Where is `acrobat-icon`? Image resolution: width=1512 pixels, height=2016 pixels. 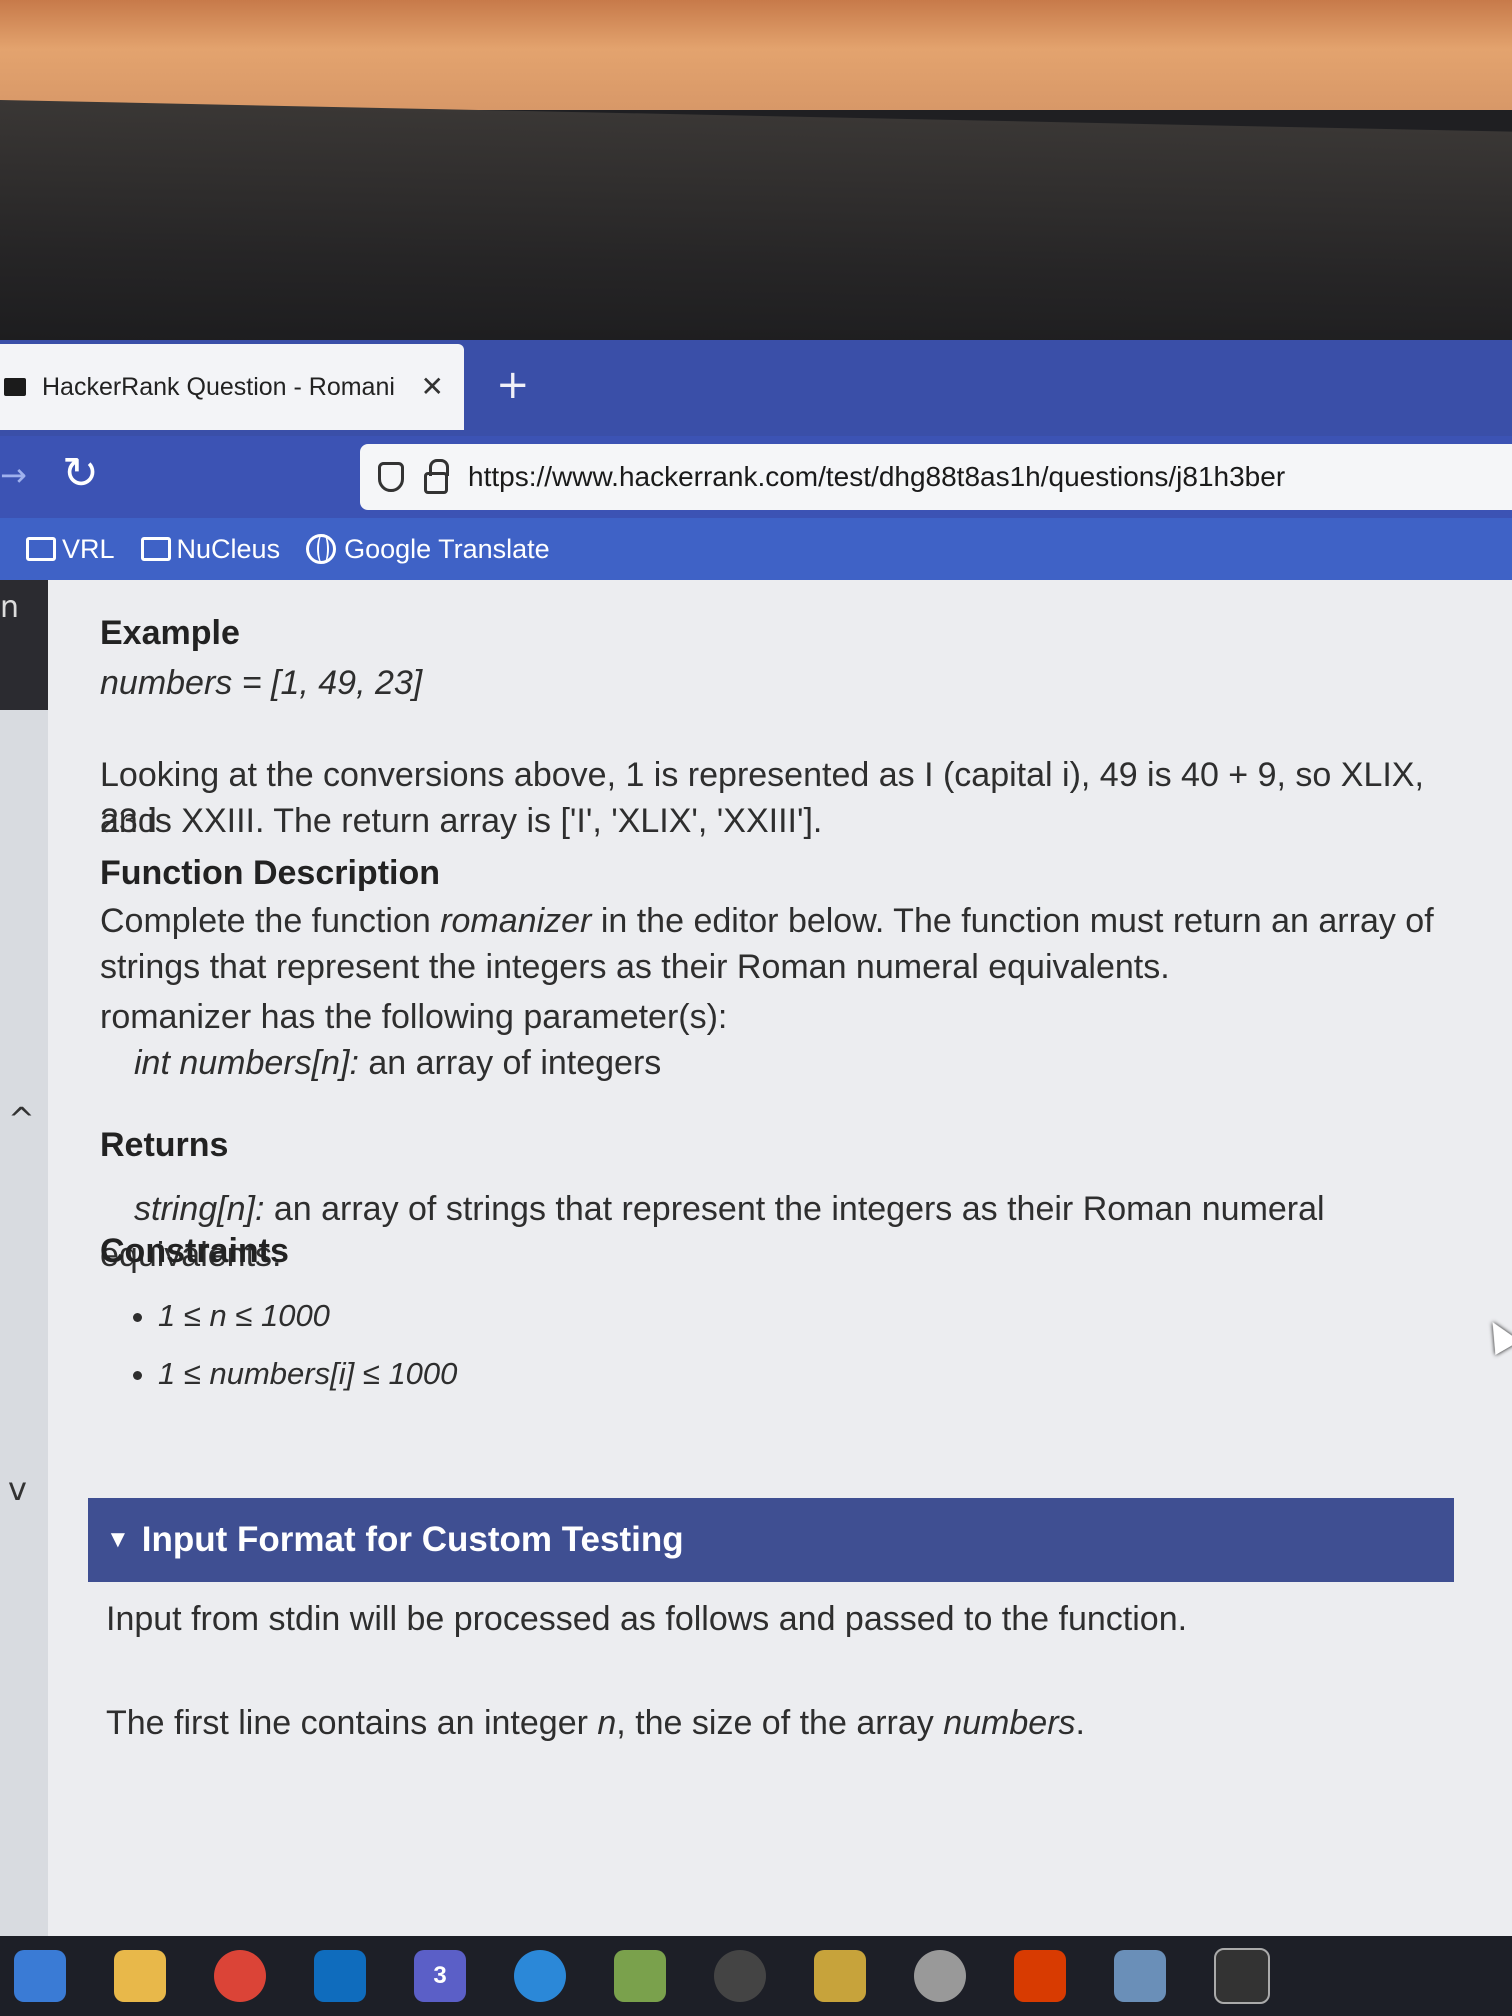 acrobat-icon is located at coordinates (1040, 1976).